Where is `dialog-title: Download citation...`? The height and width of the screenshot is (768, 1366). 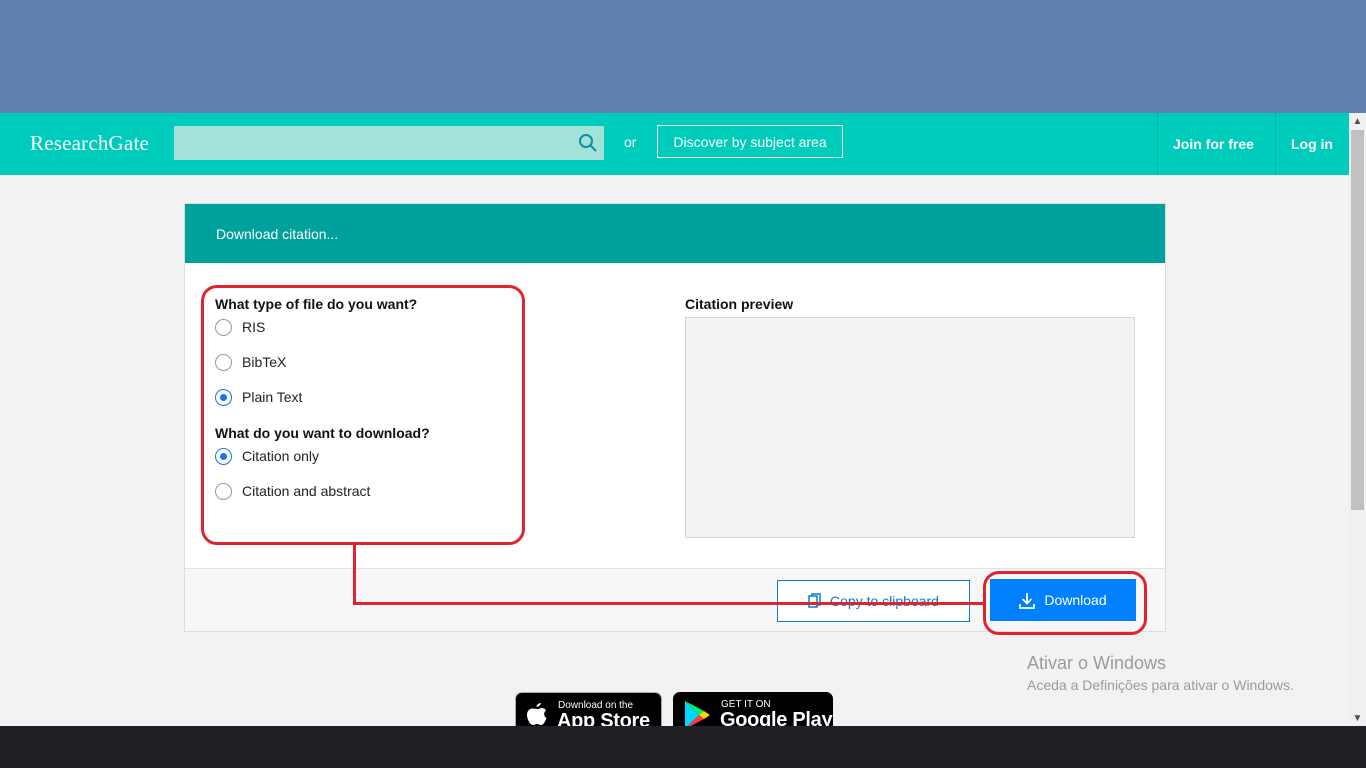
dialog-title: Download citation... is located at coordinates (277, 234).